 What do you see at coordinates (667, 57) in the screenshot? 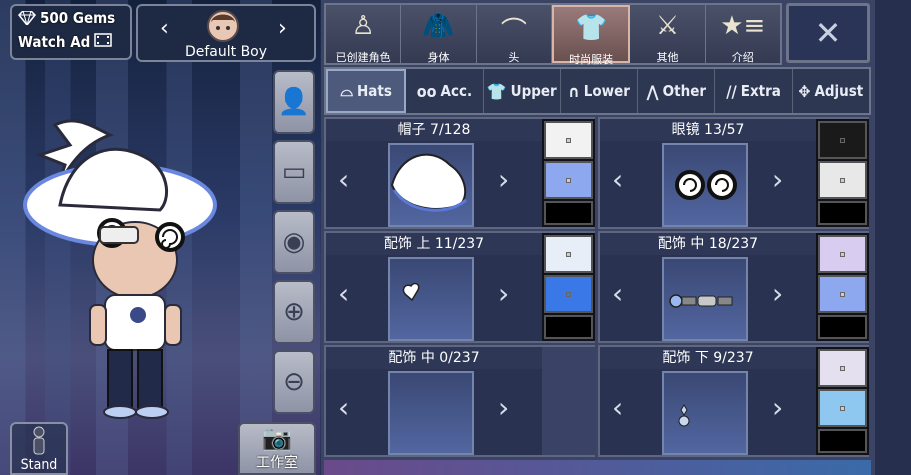
I see `tab-label: 其他` at bounding box center [667, 57].